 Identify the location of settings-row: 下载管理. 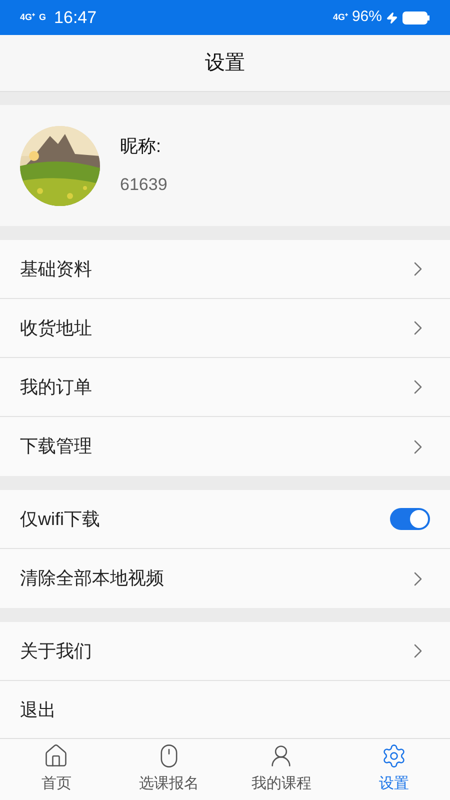
(225, 446).